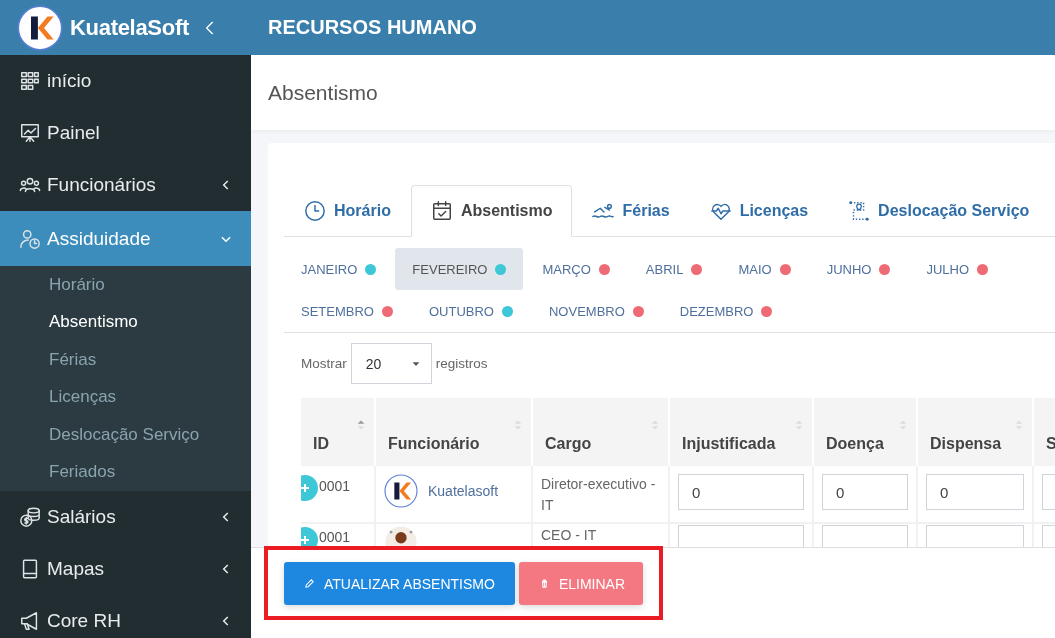  I want to click on sidebar-item: início, so click(125, 81).